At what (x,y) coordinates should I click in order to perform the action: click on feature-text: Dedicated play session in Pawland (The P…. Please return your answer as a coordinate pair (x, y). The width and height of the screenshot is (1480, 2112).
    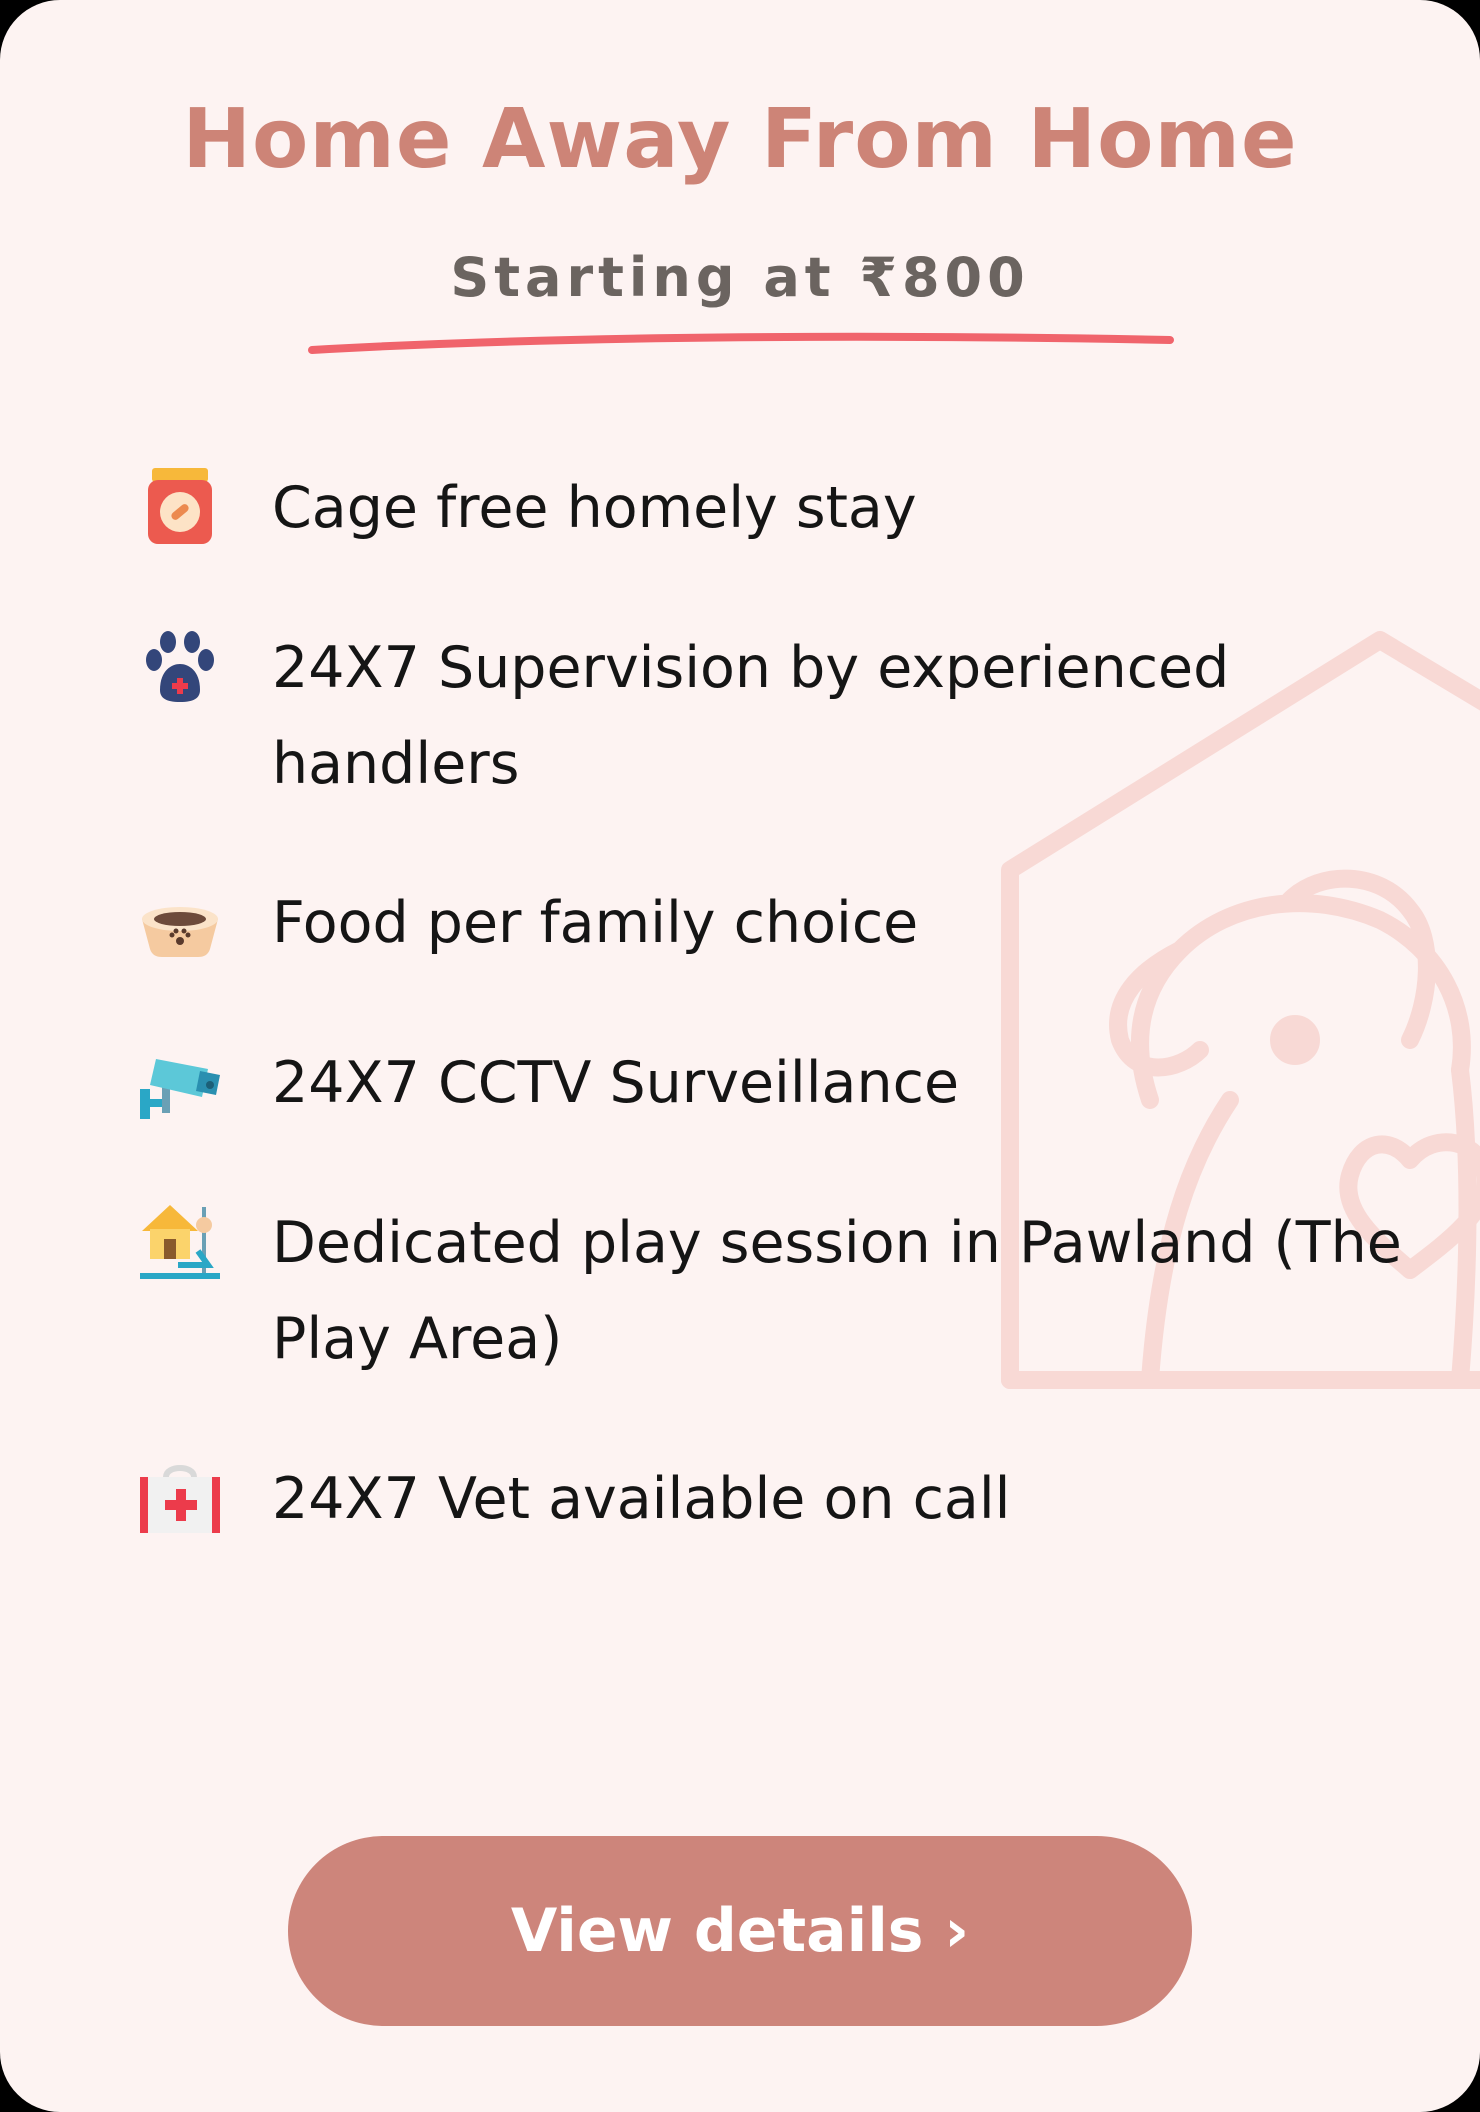
    Looking at the image, I should click on (837, 1291).